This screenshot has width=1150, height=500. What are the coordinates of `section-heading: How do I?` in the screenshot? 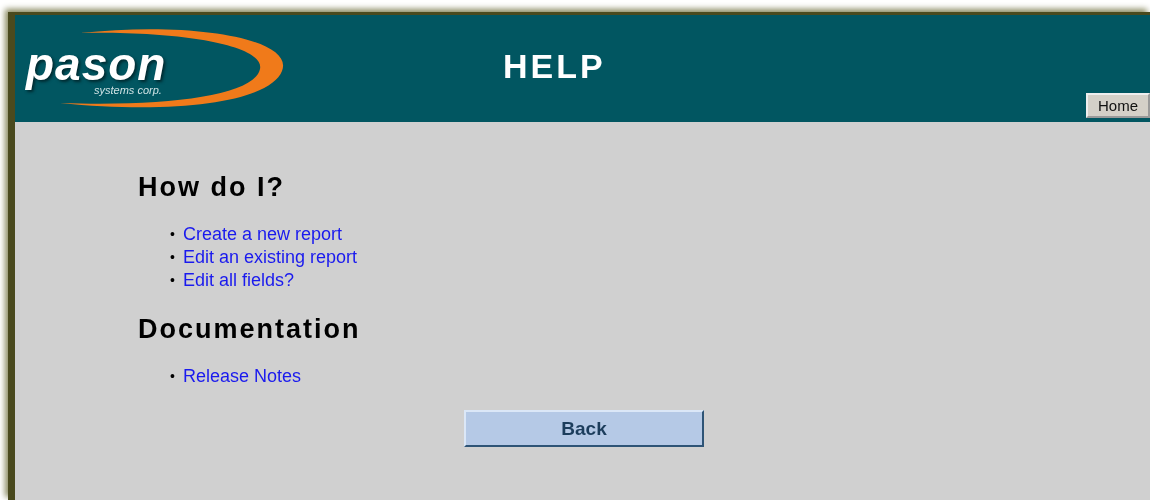 It's located at (212, 187).